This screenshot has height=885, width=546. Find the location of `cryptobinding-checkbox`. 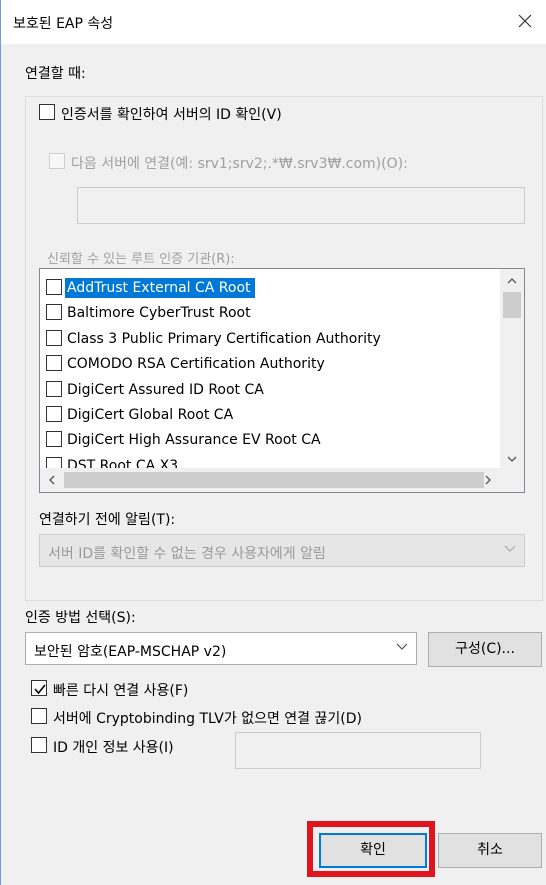

cryptobinding-checkbox is located at coordinates (39, 716).